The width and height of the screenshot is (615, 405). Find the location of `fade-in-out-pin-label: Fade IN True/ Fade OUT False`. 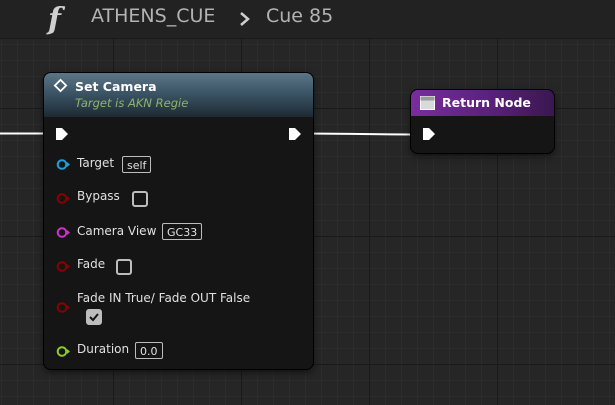

fade-in-out-pin-label: Fade IN True/ Fade OUT False is located at coordinates (164, 298).